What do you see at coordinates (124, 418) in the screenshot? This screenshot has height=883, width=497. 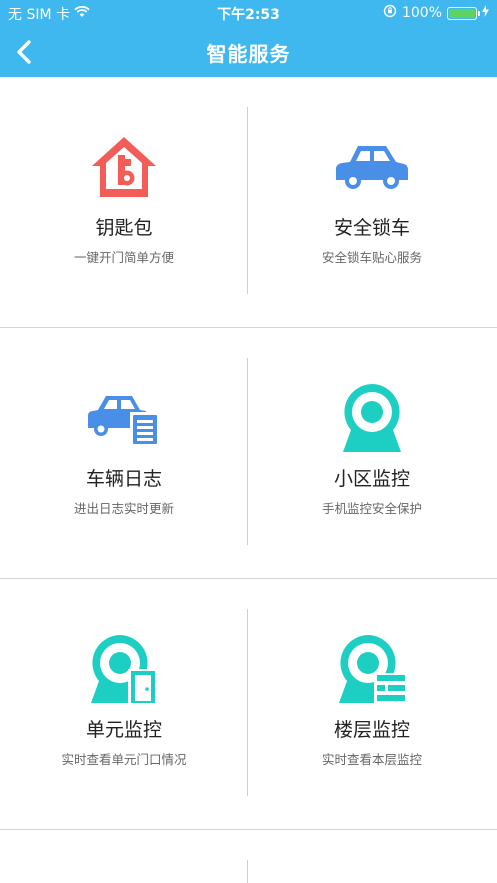 I see `car-log-icon` at bounding box center [124, 418].